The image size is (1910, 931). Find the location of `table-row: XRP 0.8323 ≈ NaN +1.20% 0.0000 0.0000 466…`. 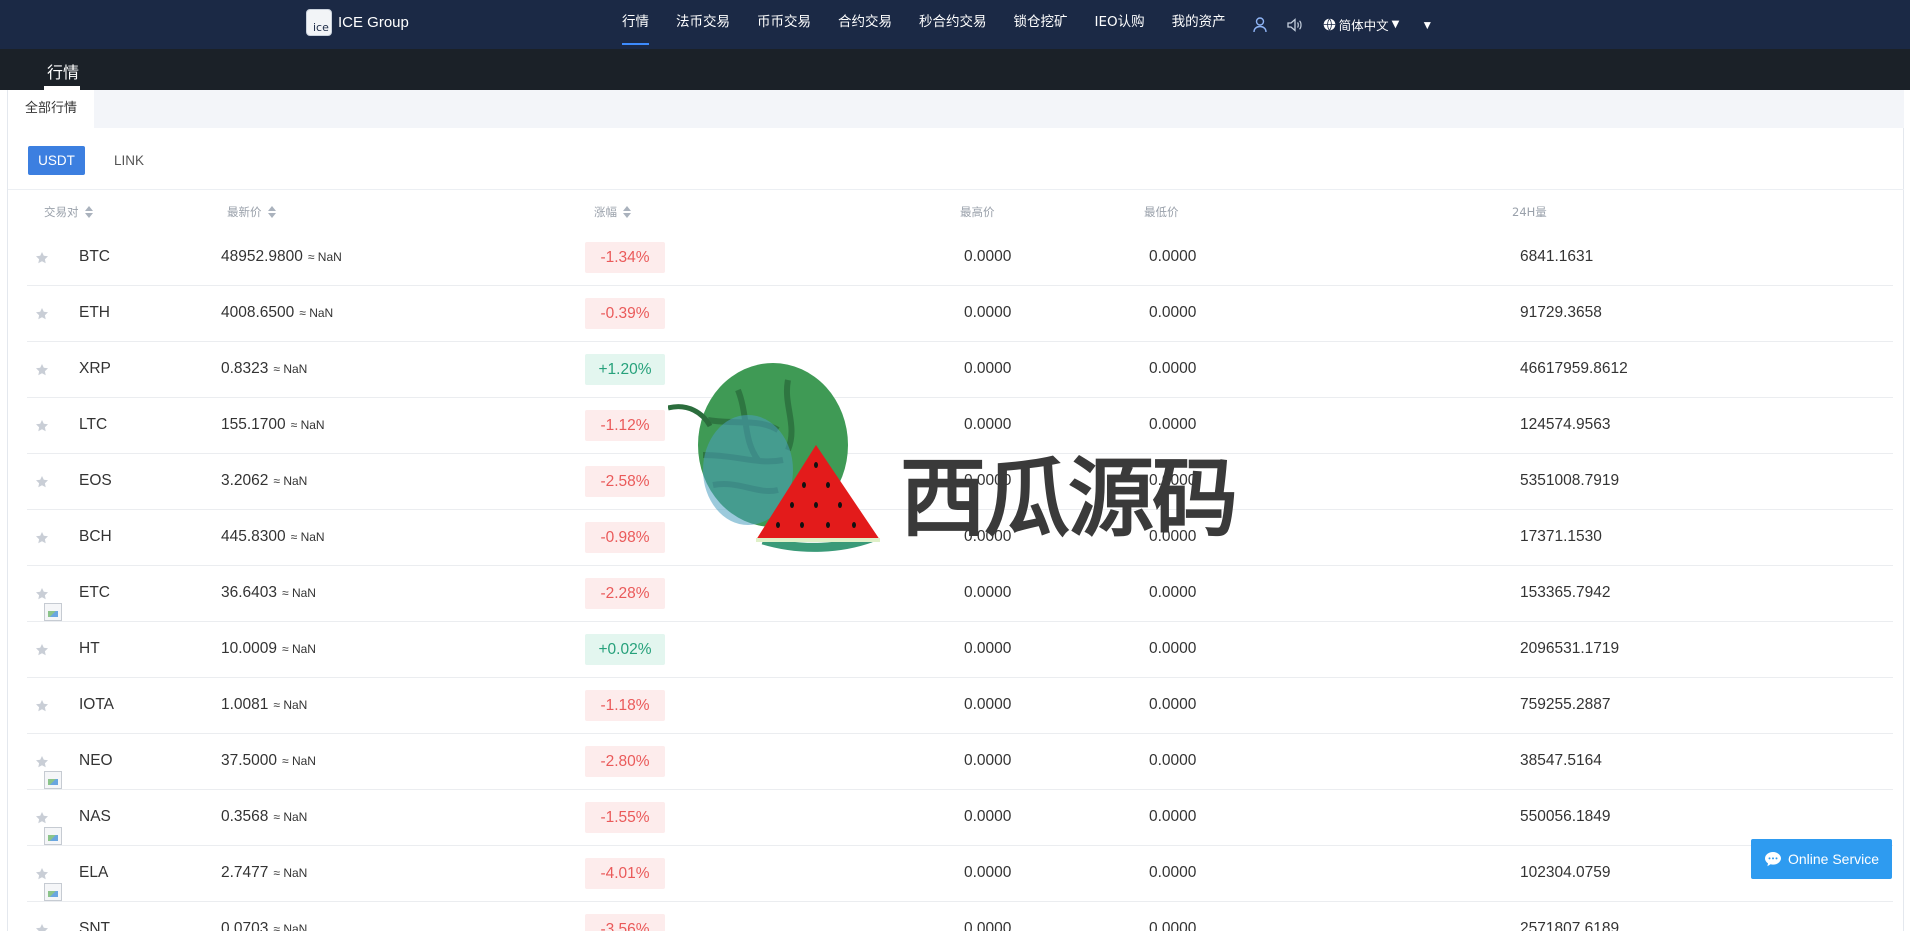

table-row: XRP 0.8323 ≈ NaN +1.20% 0.0000 0.0000 466… is located at coordinates (960, 370).